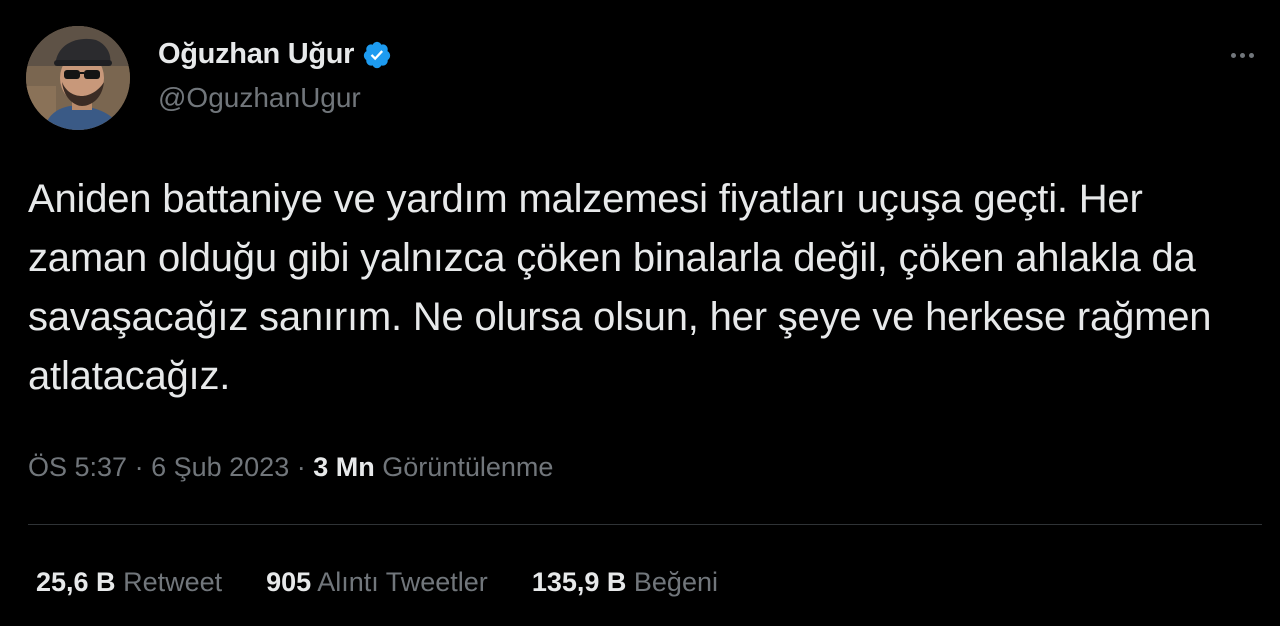  Describe the element at coordinates (468, 467) in the screenshot. I see `views-label: Görüntülenme` at that location.